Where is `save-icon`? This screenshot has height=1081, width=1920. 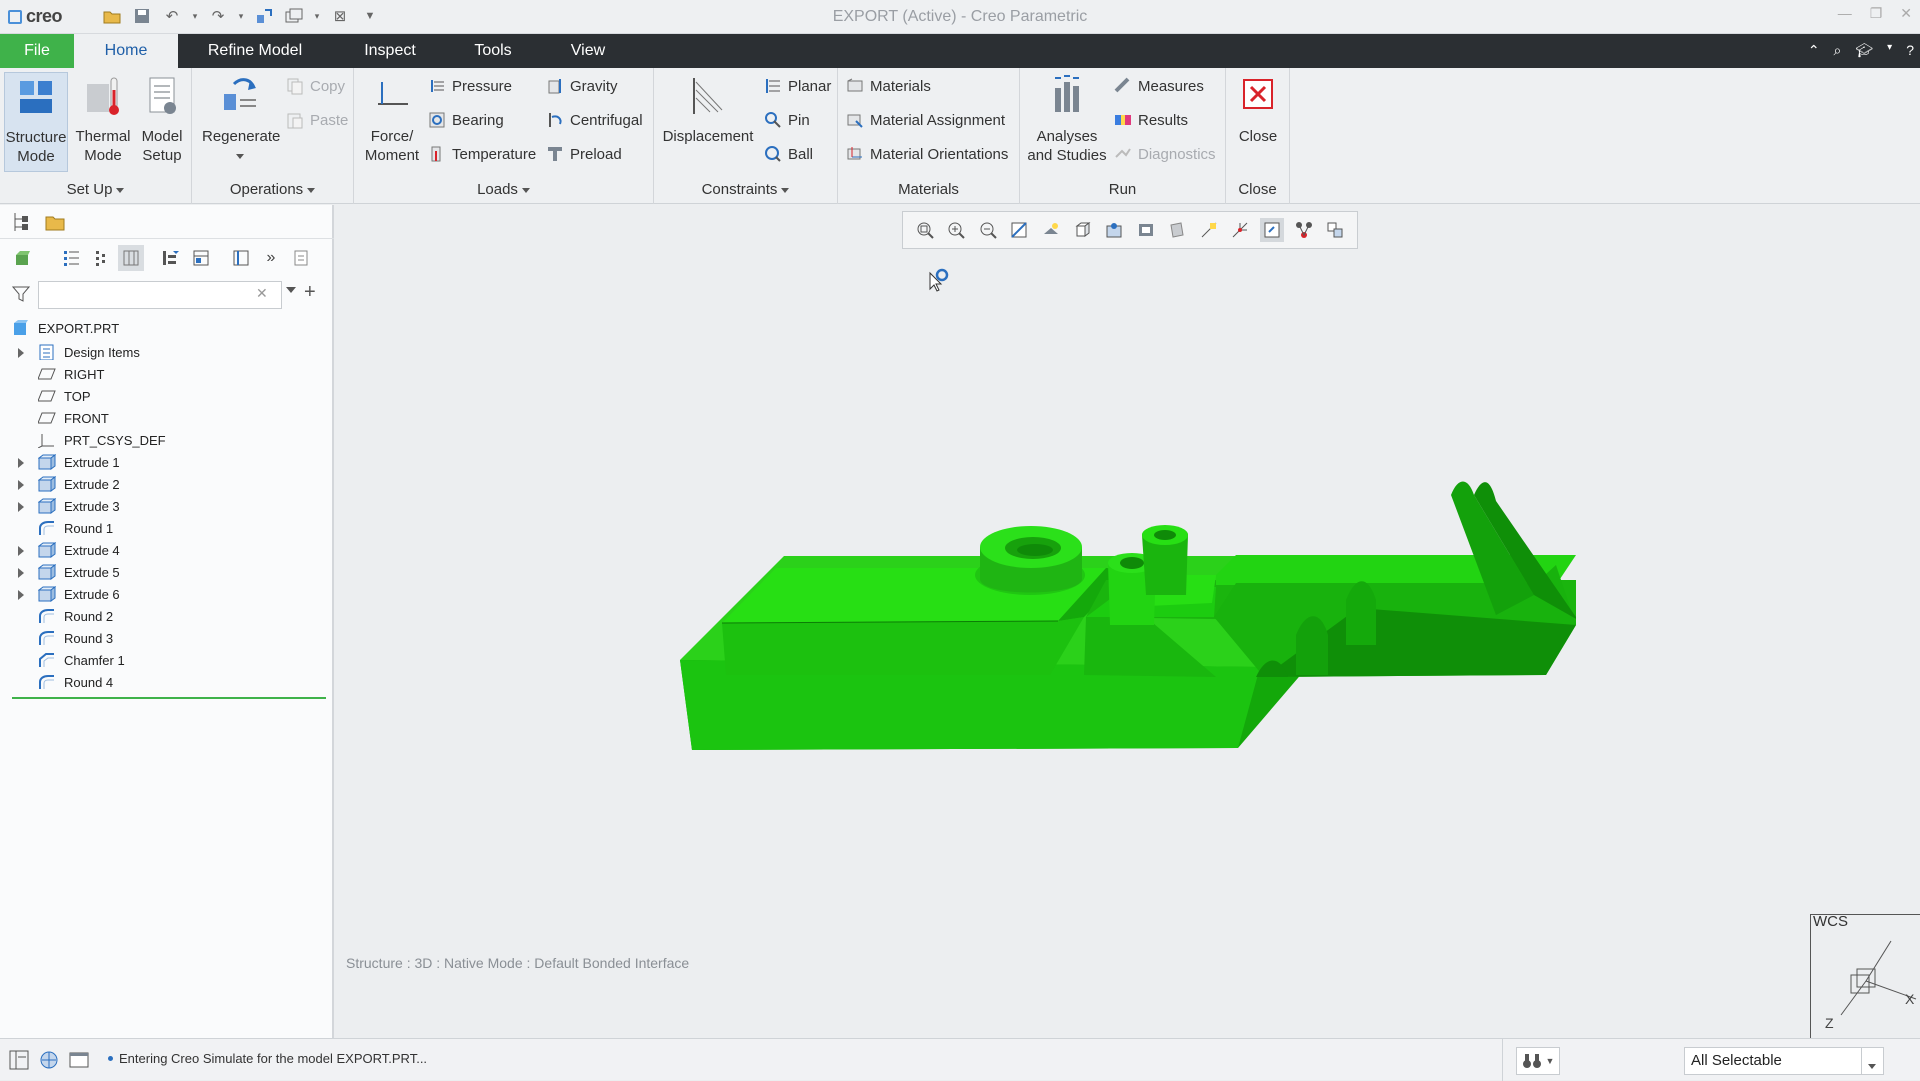 save-icon is located at coordinates (142, 16).